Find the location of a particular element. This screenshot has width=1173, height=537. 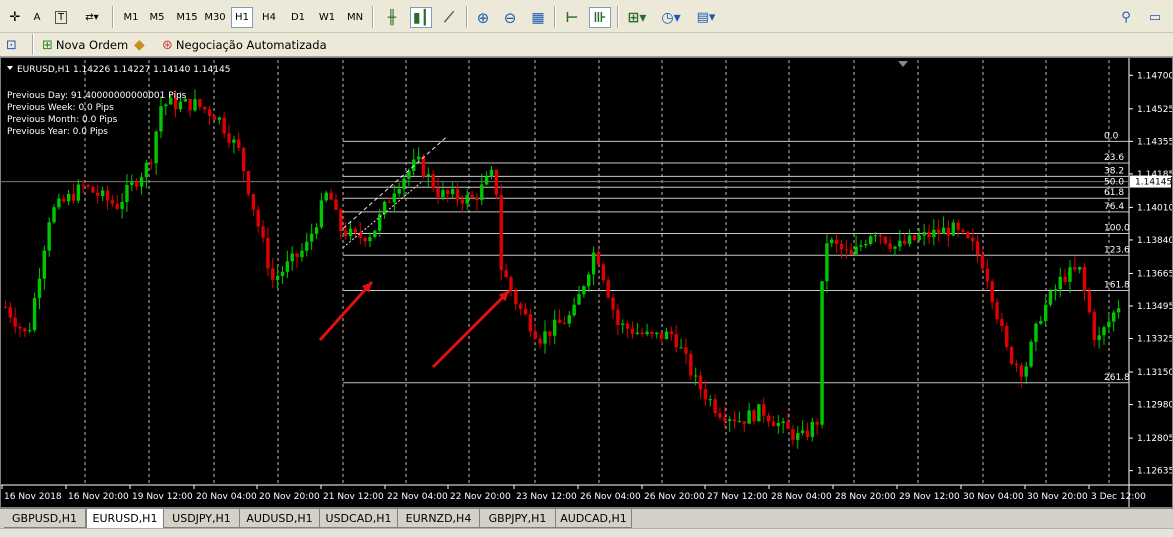

price-label: 1.12805 is located at coordinates (1154, 439).